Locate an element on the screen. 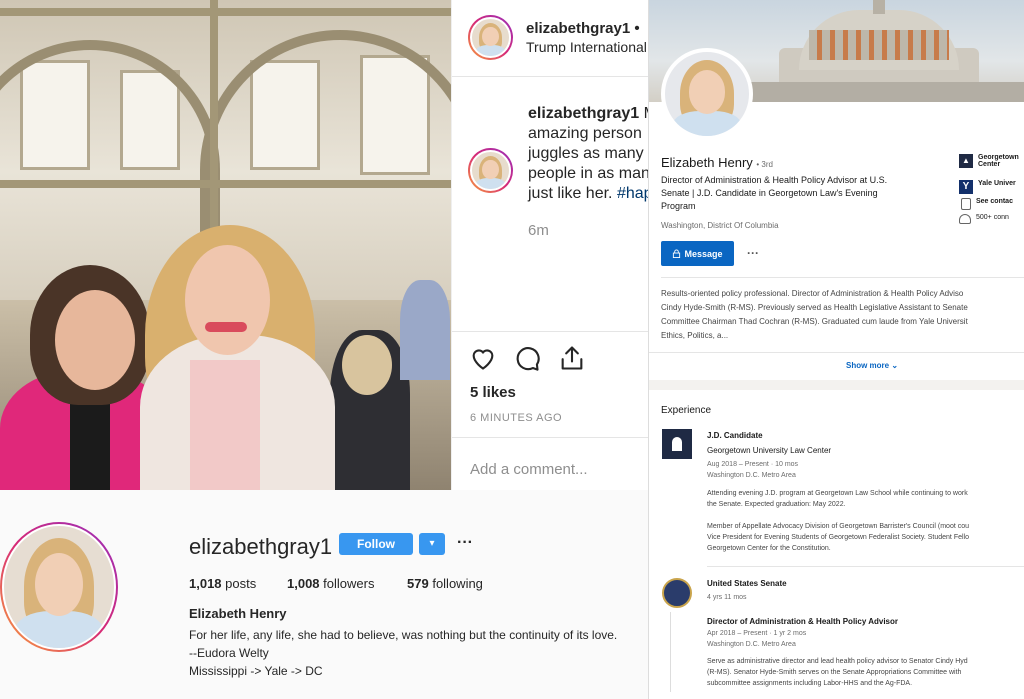  contact-icon is located at coordinates (966, 204).